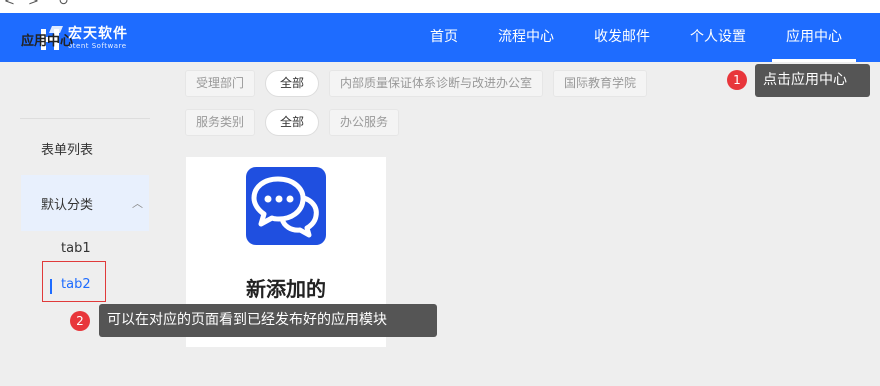  Describe the element at coordinates (33, 4) in the screenshot. I see `forward-icon: >` at that location.